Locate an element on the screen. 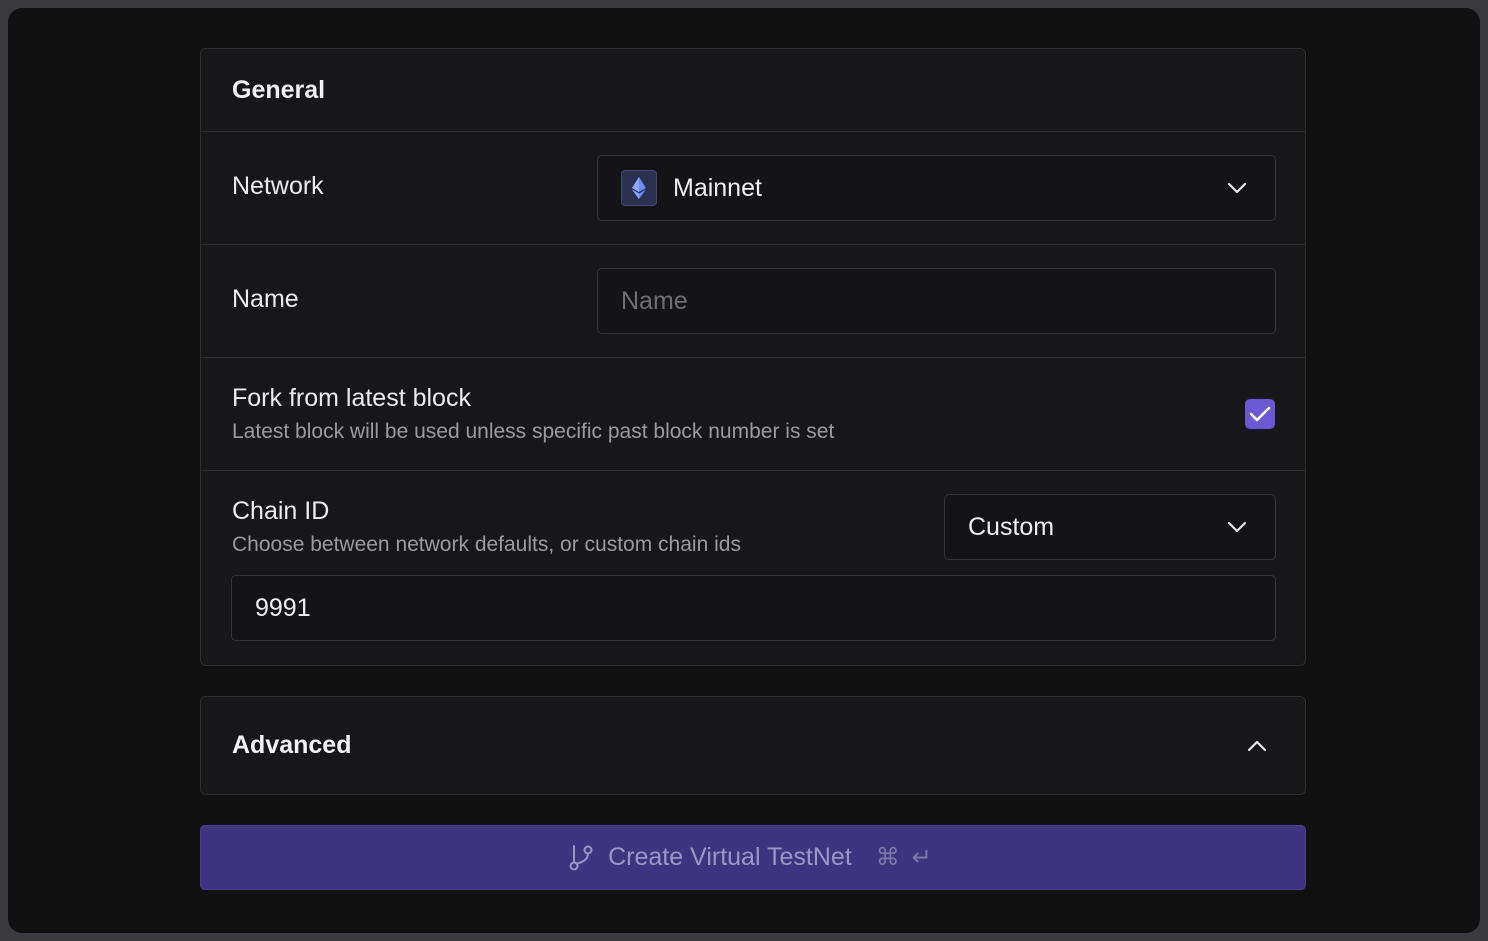  name-input is located at coordinates (936, 301).